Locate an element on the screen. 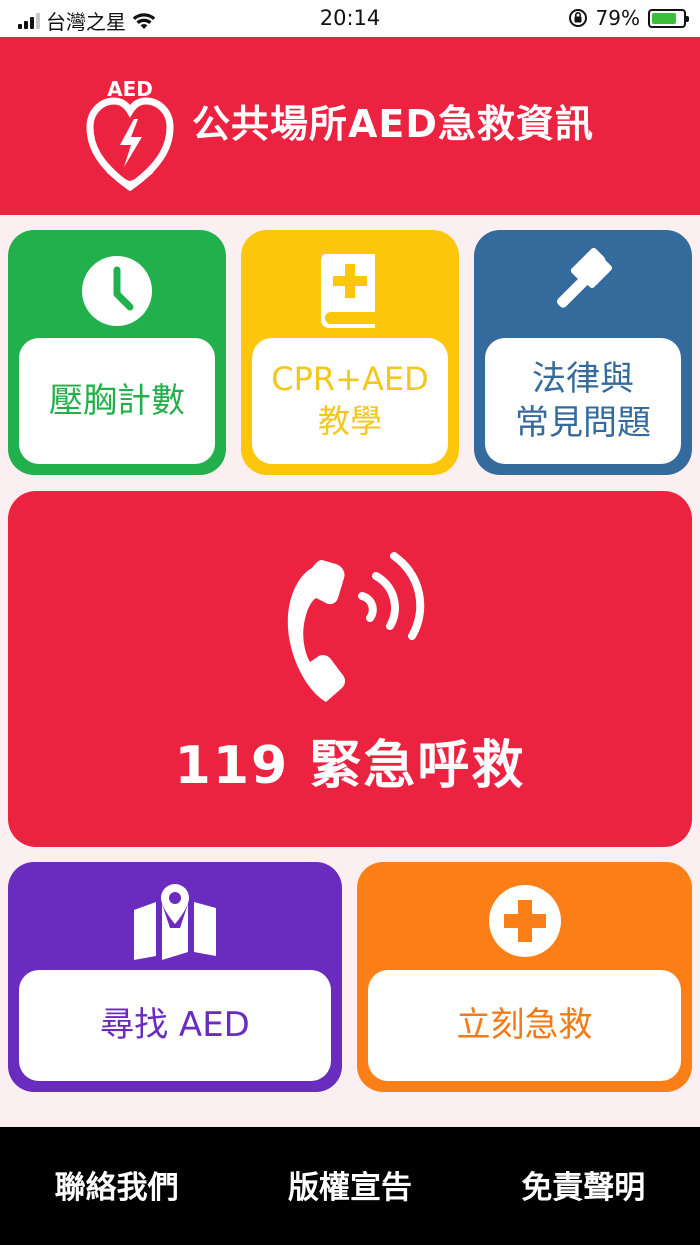 This screenshot has height=1245, width=700. law-faq-label: 法律與 常見問題 is located at coordinates (583, 400).